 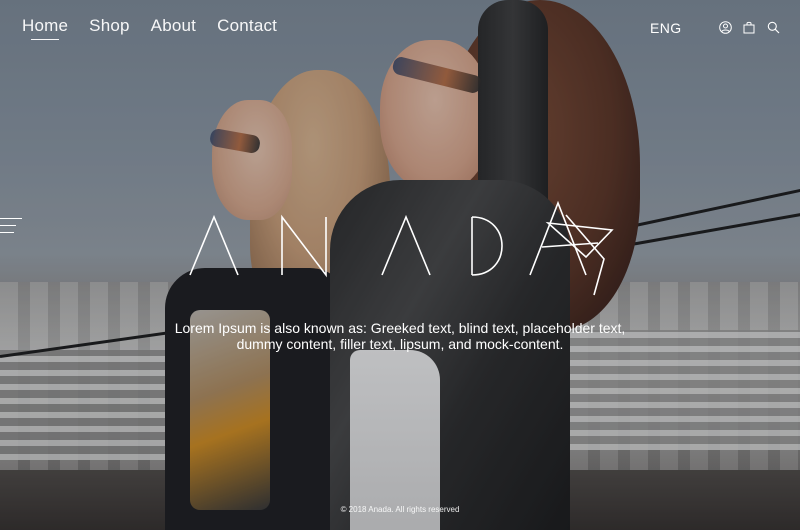 I want to click on header-icons, so click(x=749, y=27).